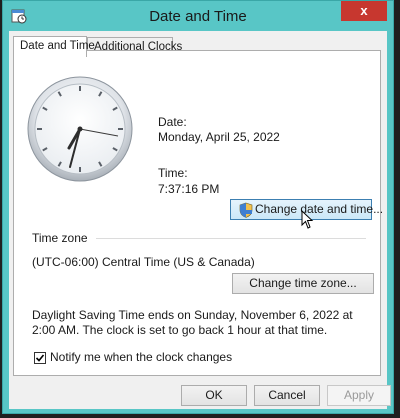  I want to click on window-title: Date and Time, so click(198, 16).